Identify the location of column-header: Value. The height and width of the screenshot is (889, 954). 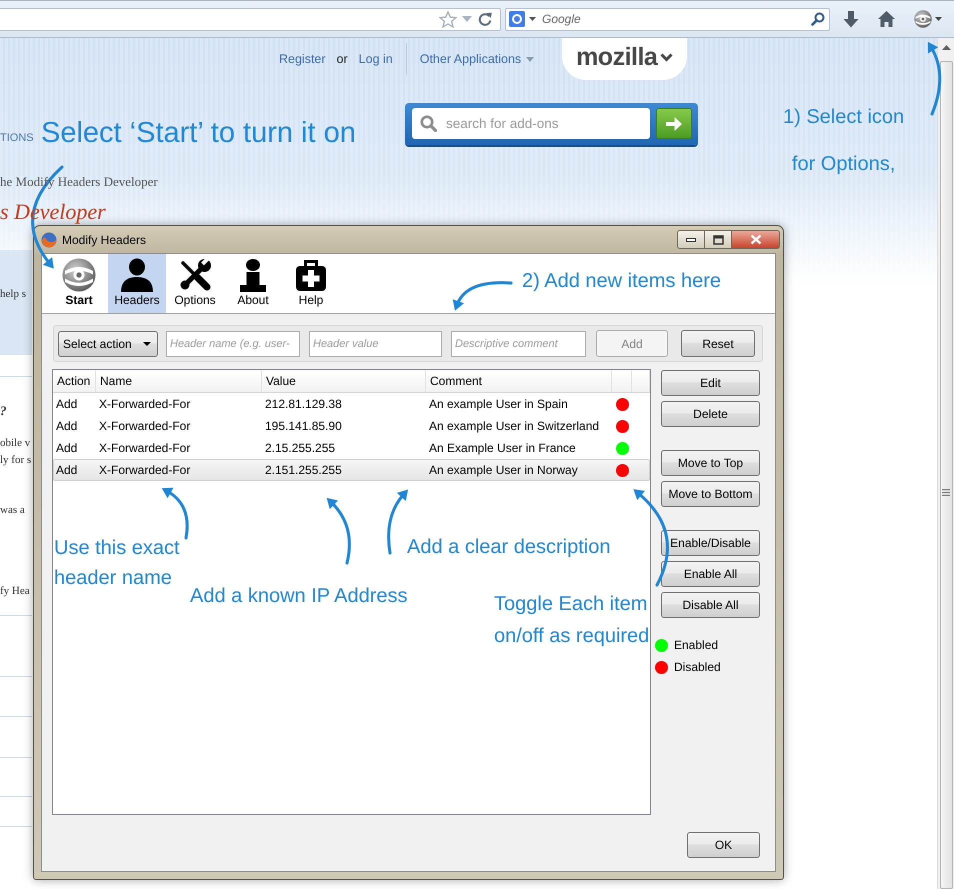
(344, 381).